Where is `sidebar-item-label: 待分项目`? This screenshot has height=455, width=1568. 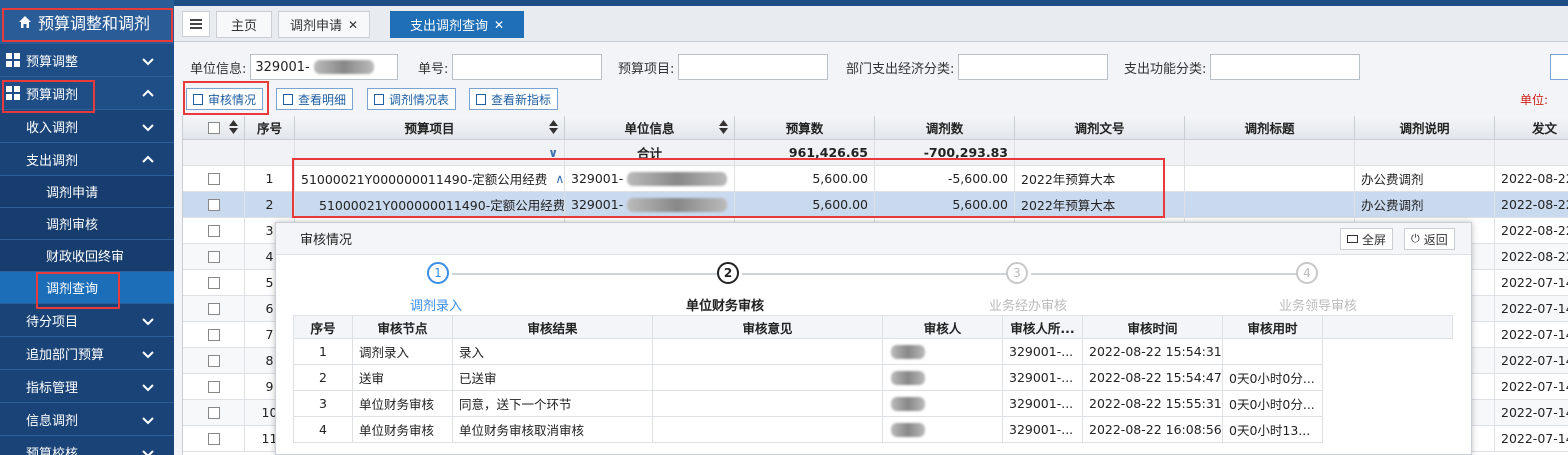
sidebar-item-label: 待分项目 is located at coordinates (52, 322).